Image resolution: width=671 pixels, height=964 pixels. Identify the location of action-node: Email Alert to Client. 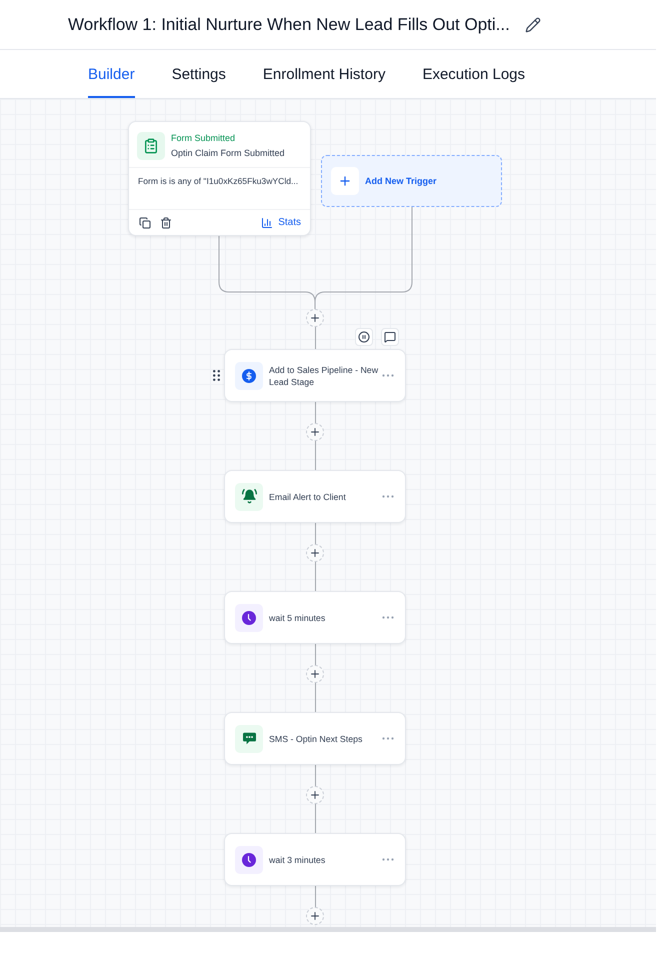
(315, 496).